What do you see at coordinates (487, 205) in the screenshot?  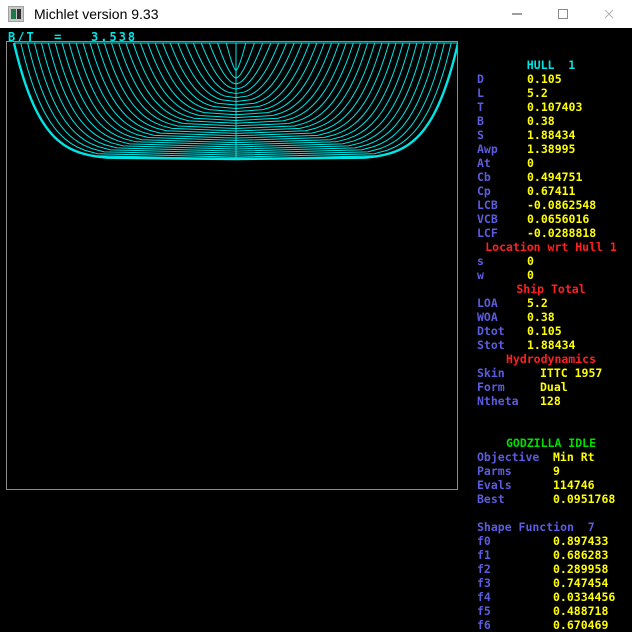 I see `hull-param-label: LCB` at bounding box center [487, 205].